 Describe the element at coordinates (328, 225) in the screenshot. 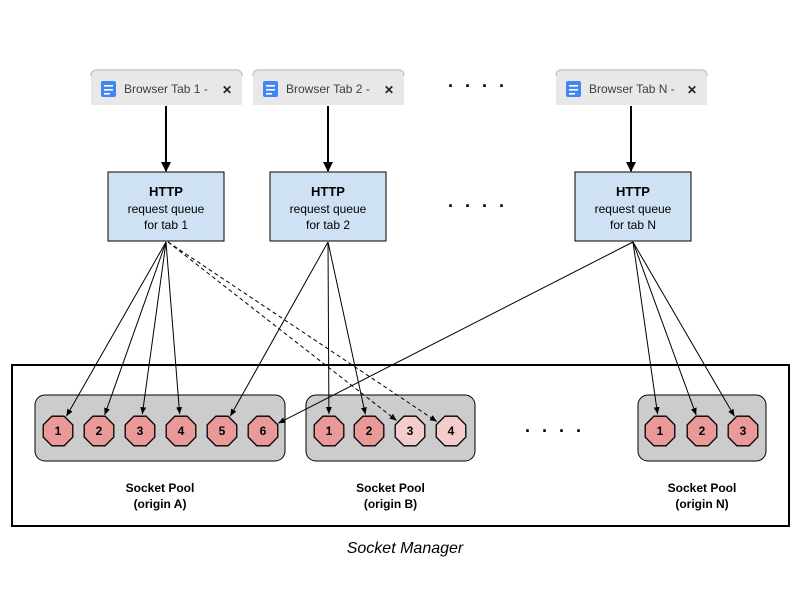

I see `queue-line2: for tab 2` at that location.